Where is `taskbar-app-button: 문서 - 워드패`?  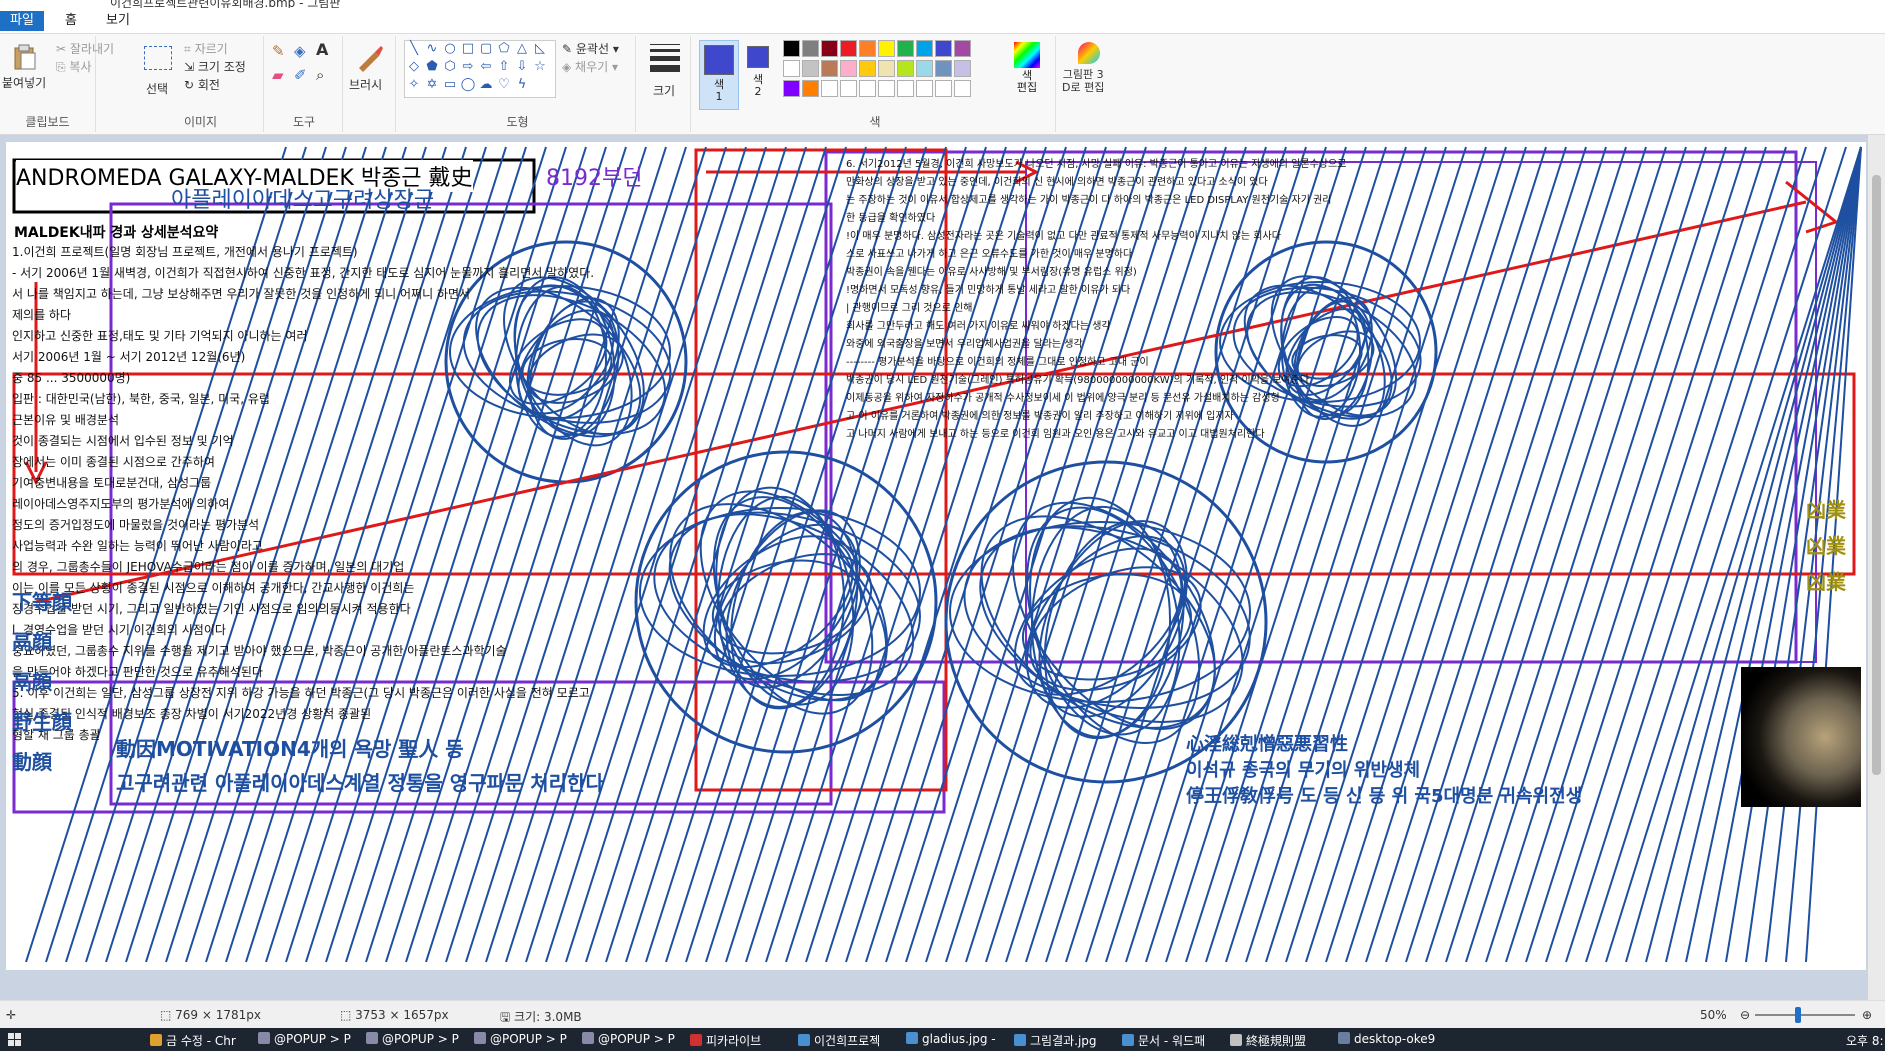 taskbar-app-button: 문서 - 워드패 is located at coordinates (1163, 1040).